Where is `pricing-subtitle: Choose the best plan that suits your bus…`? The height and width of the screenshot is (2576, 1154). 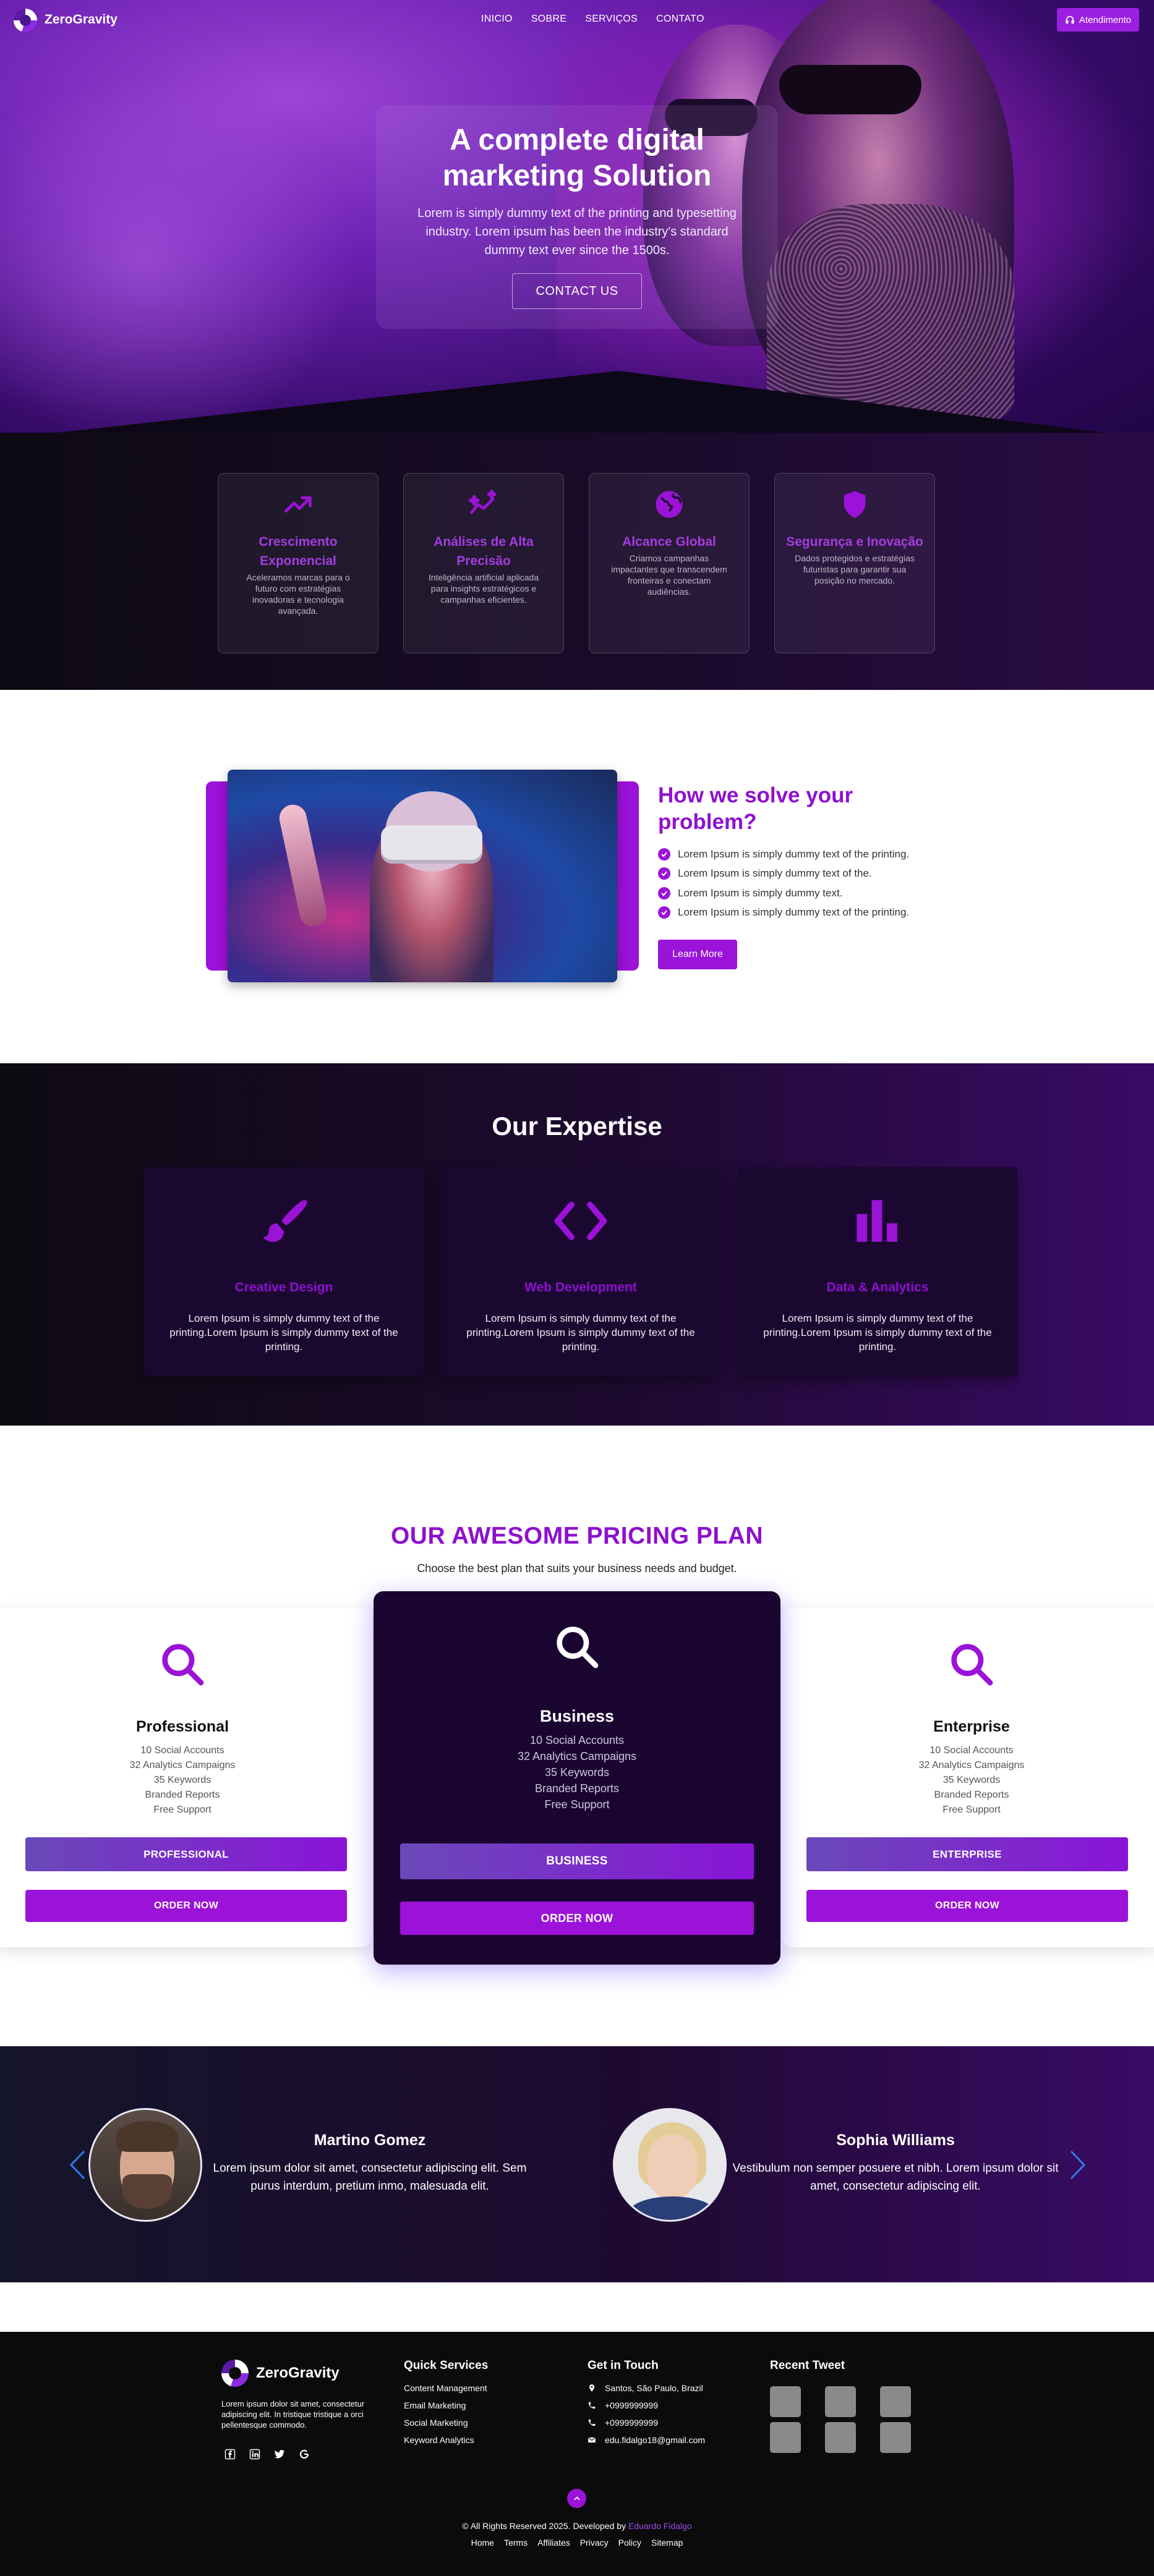 pricing-subtitle: Choose the best plan that suits your bus… is located at coordinates (577, 1568).